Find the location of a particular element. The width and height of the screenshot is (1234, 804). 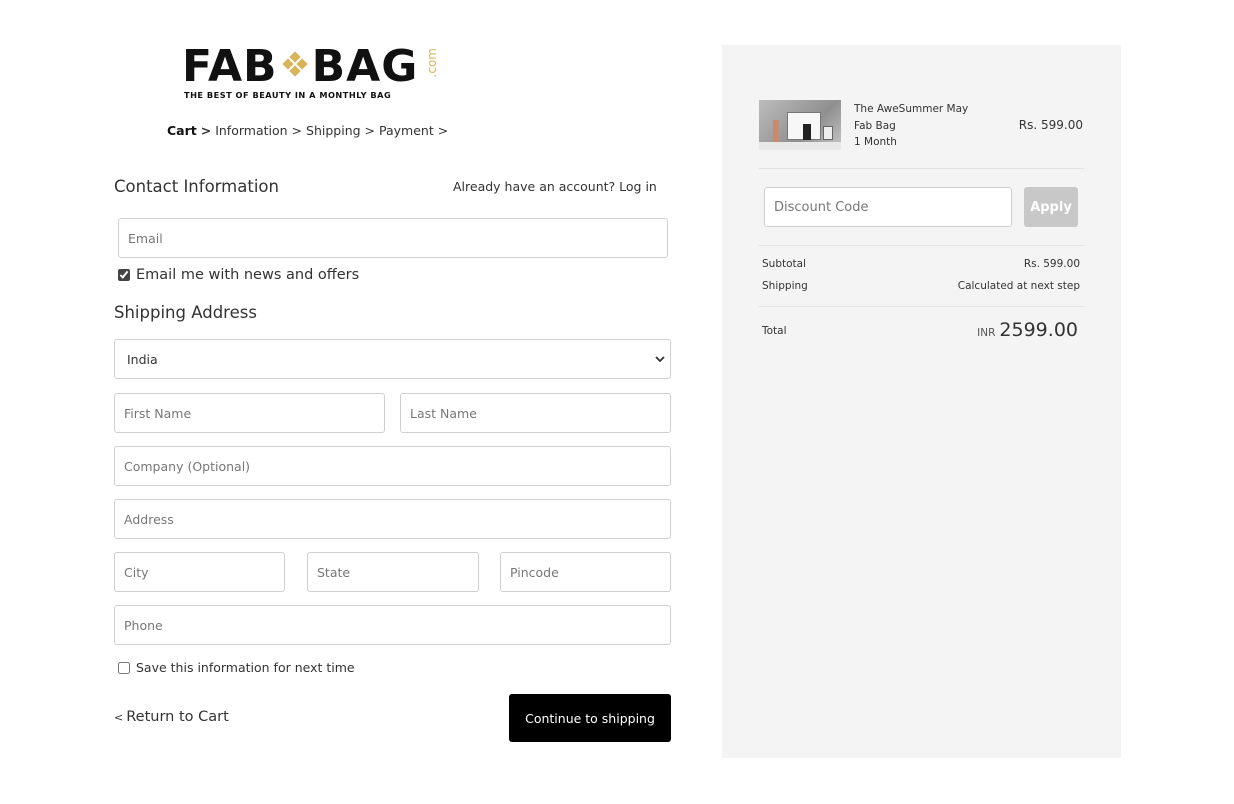

total-value-row: INR 2599.00 is located at coordinates (1027, 330).